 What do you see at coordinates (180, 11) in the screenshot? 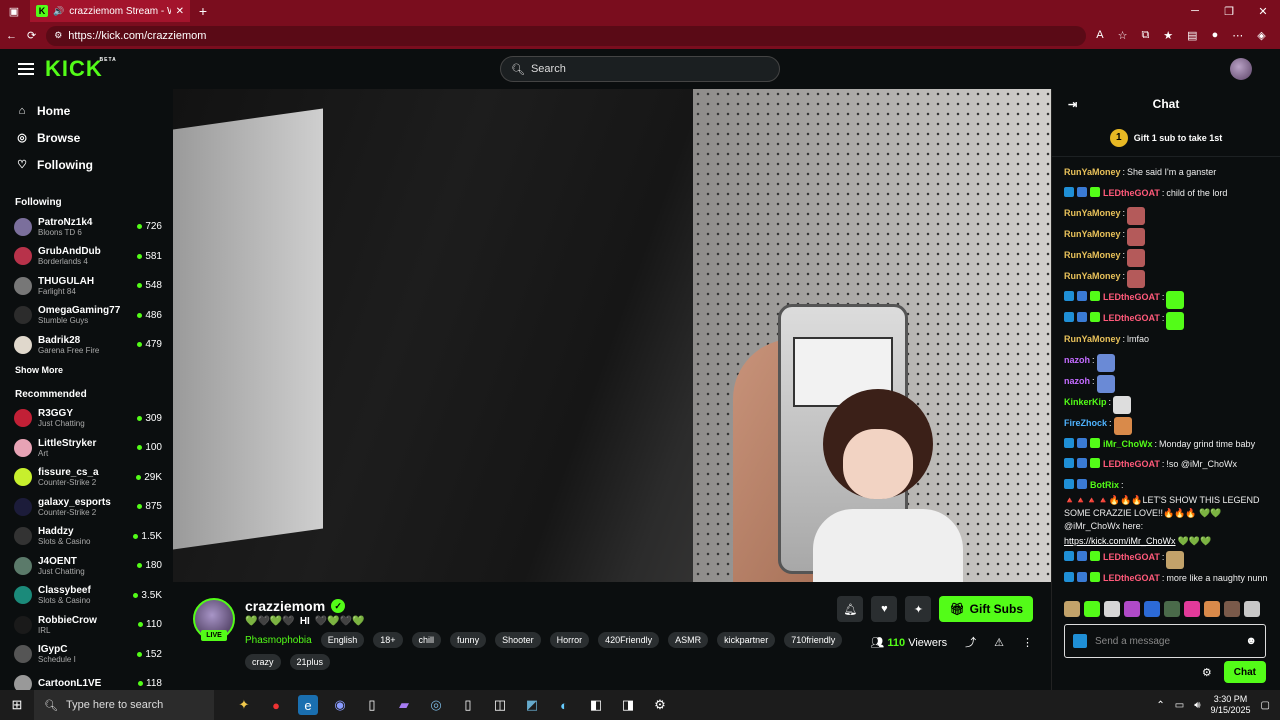
I see `close-tab-icon: ✕` at bounding box center [180, 11].